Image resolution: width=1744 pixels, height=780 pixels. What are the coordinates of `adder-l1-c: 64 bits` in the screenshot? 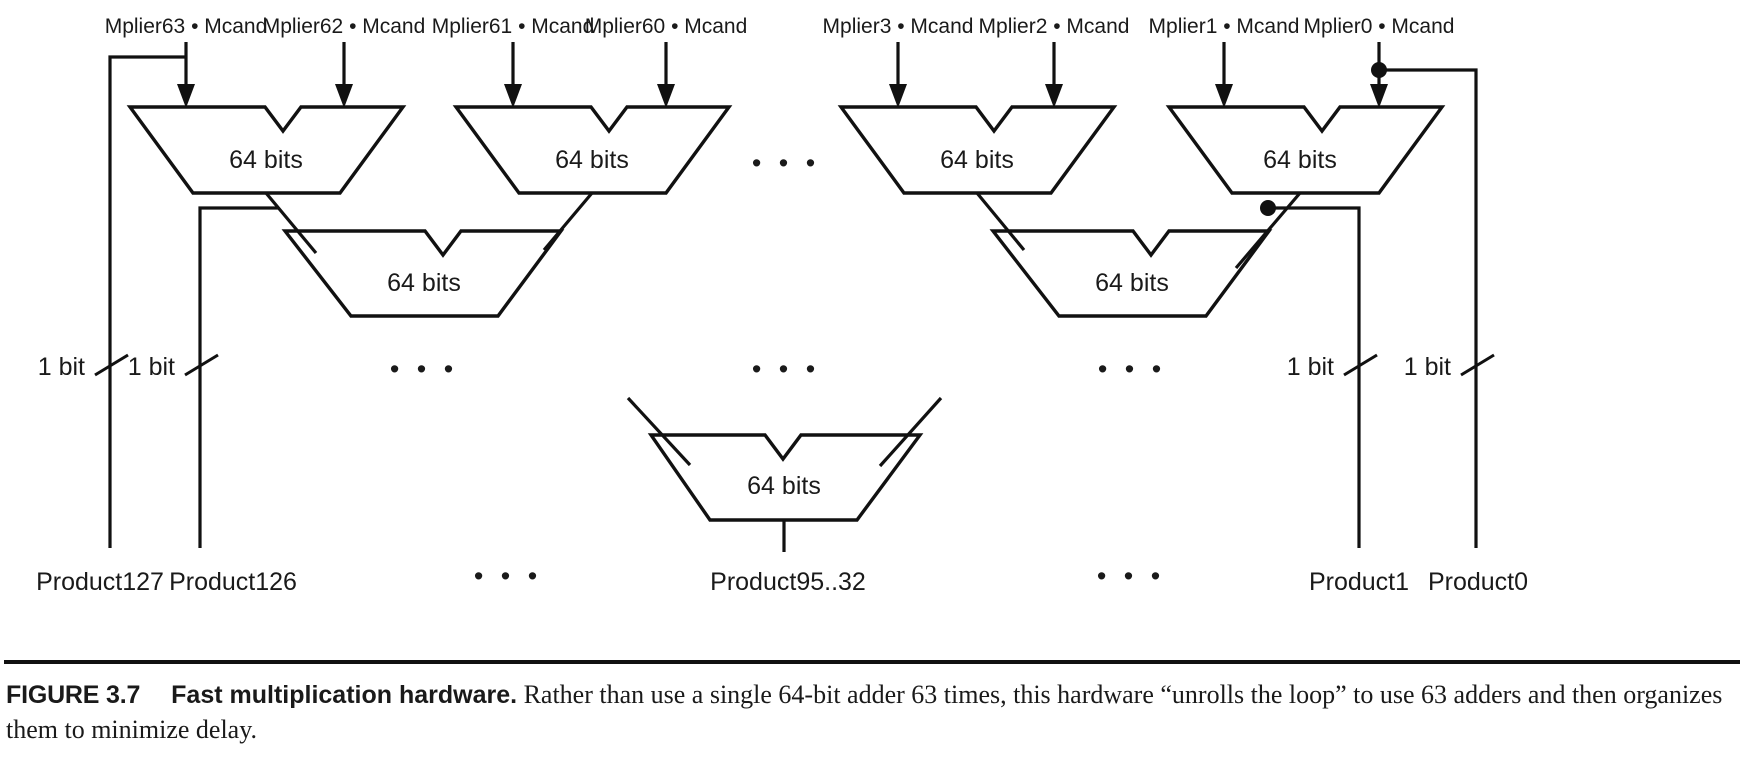 It's located at (977, 150).